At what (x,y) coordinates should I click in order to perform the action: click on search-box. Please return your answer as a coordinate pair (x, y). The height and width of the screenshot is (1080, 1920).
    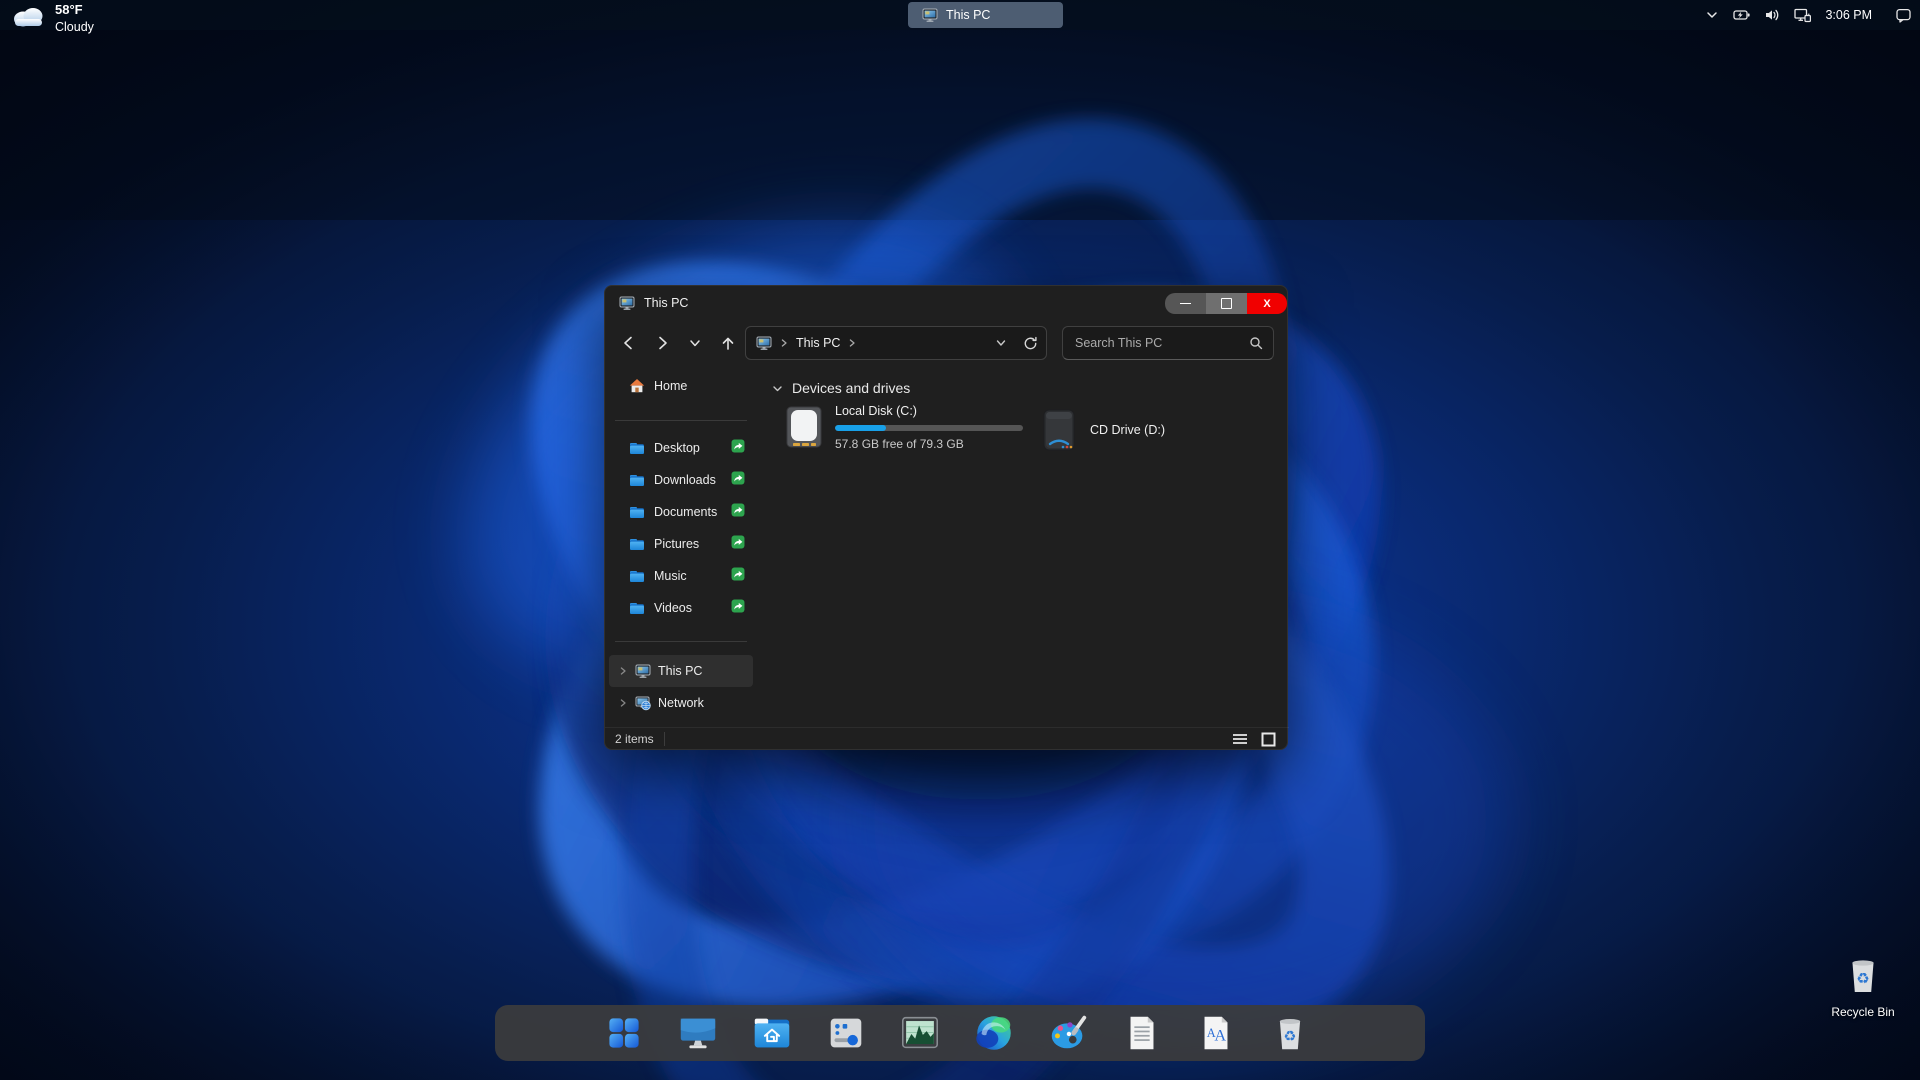
    Looking at the image, I should click on (1168, 343).